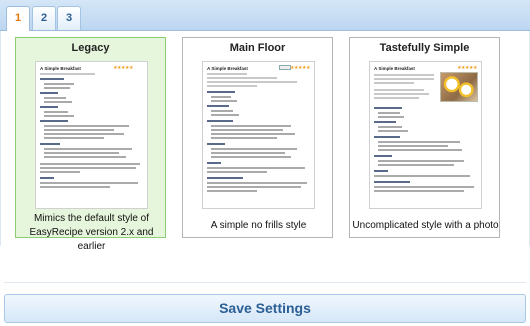 The height and width of the screenshot is (326, 530). What do you see at coordinates (258, 225) in the screenshot?
I see `style-description: A simple no frills style` at bounding box center [258, 225].